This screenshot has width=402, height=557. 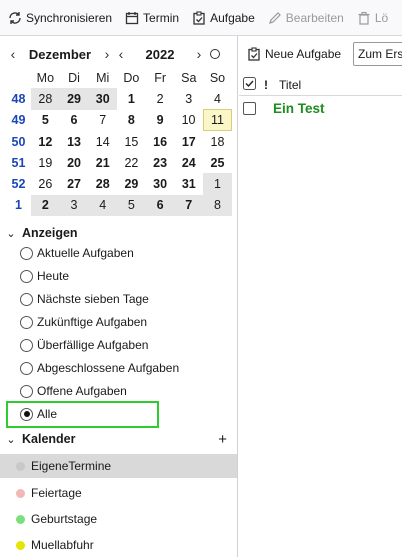 What do you see at coordinates (131, 162) in the screenshot?
I see `calendar-day: 22` at bounding box center [131, 162].